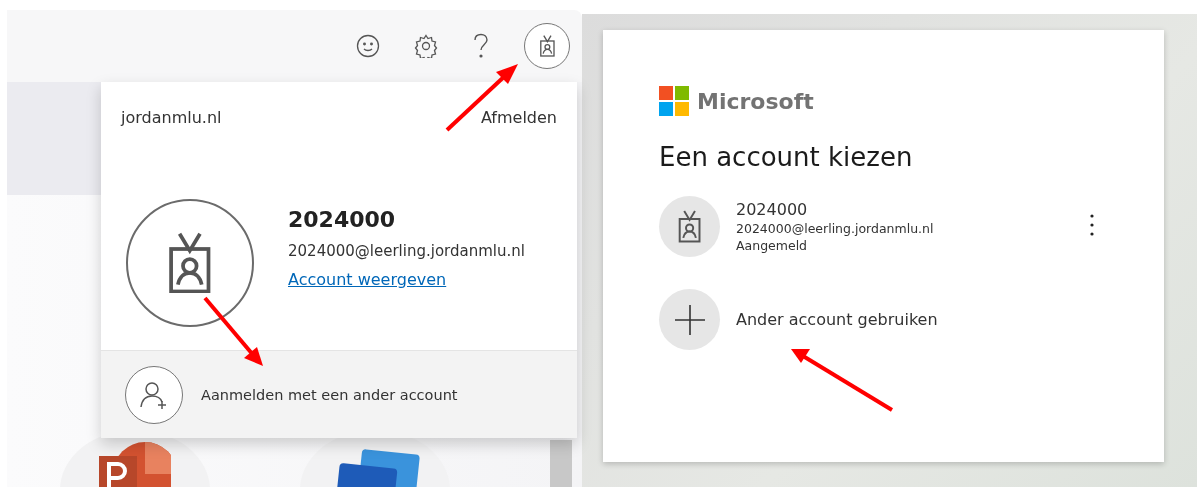 This screenshot has width=1197, height=487. What do you see at coordinates (368, 46) in the screenshot?
I see `smiley-icon` at bounding box center [368, 46].